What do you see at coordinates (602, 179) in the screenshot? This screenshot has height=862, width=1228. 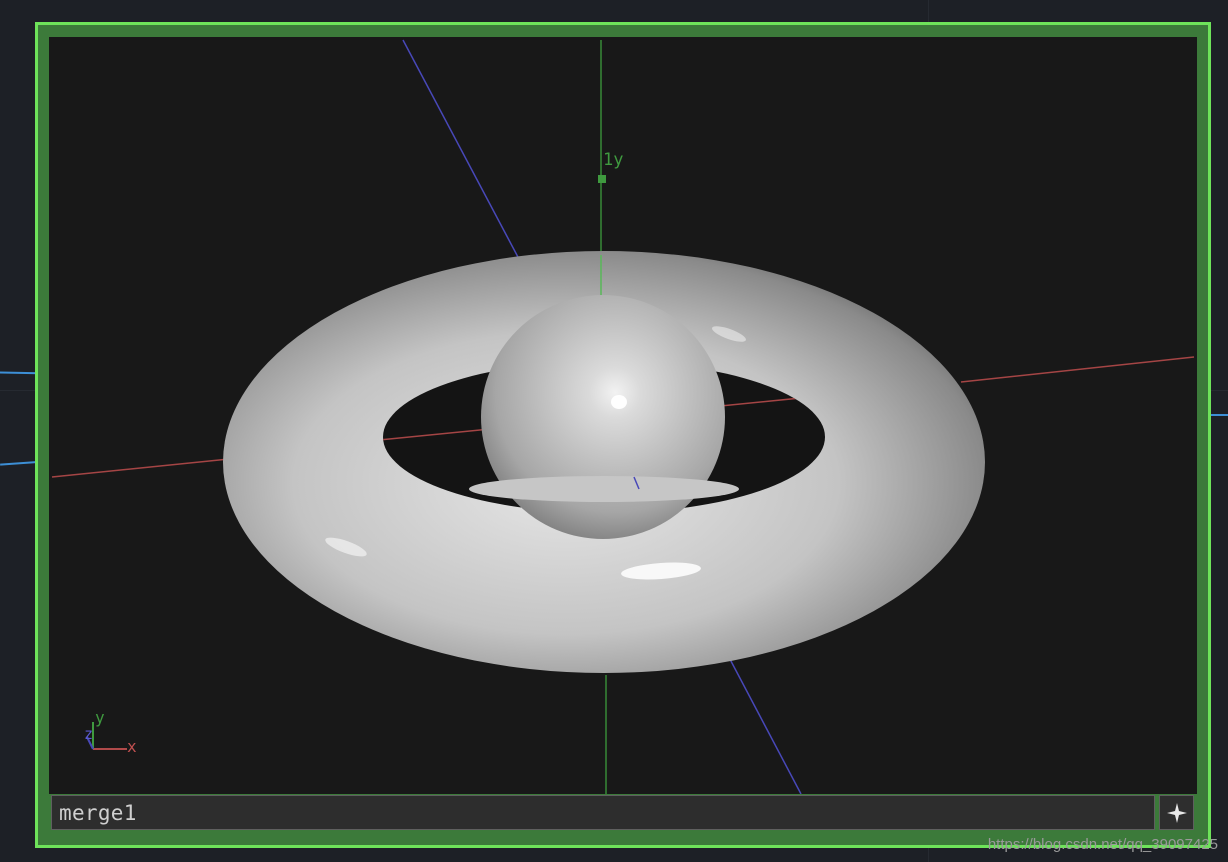 I see `y-axis-tick` at bounding box center [602, 179].